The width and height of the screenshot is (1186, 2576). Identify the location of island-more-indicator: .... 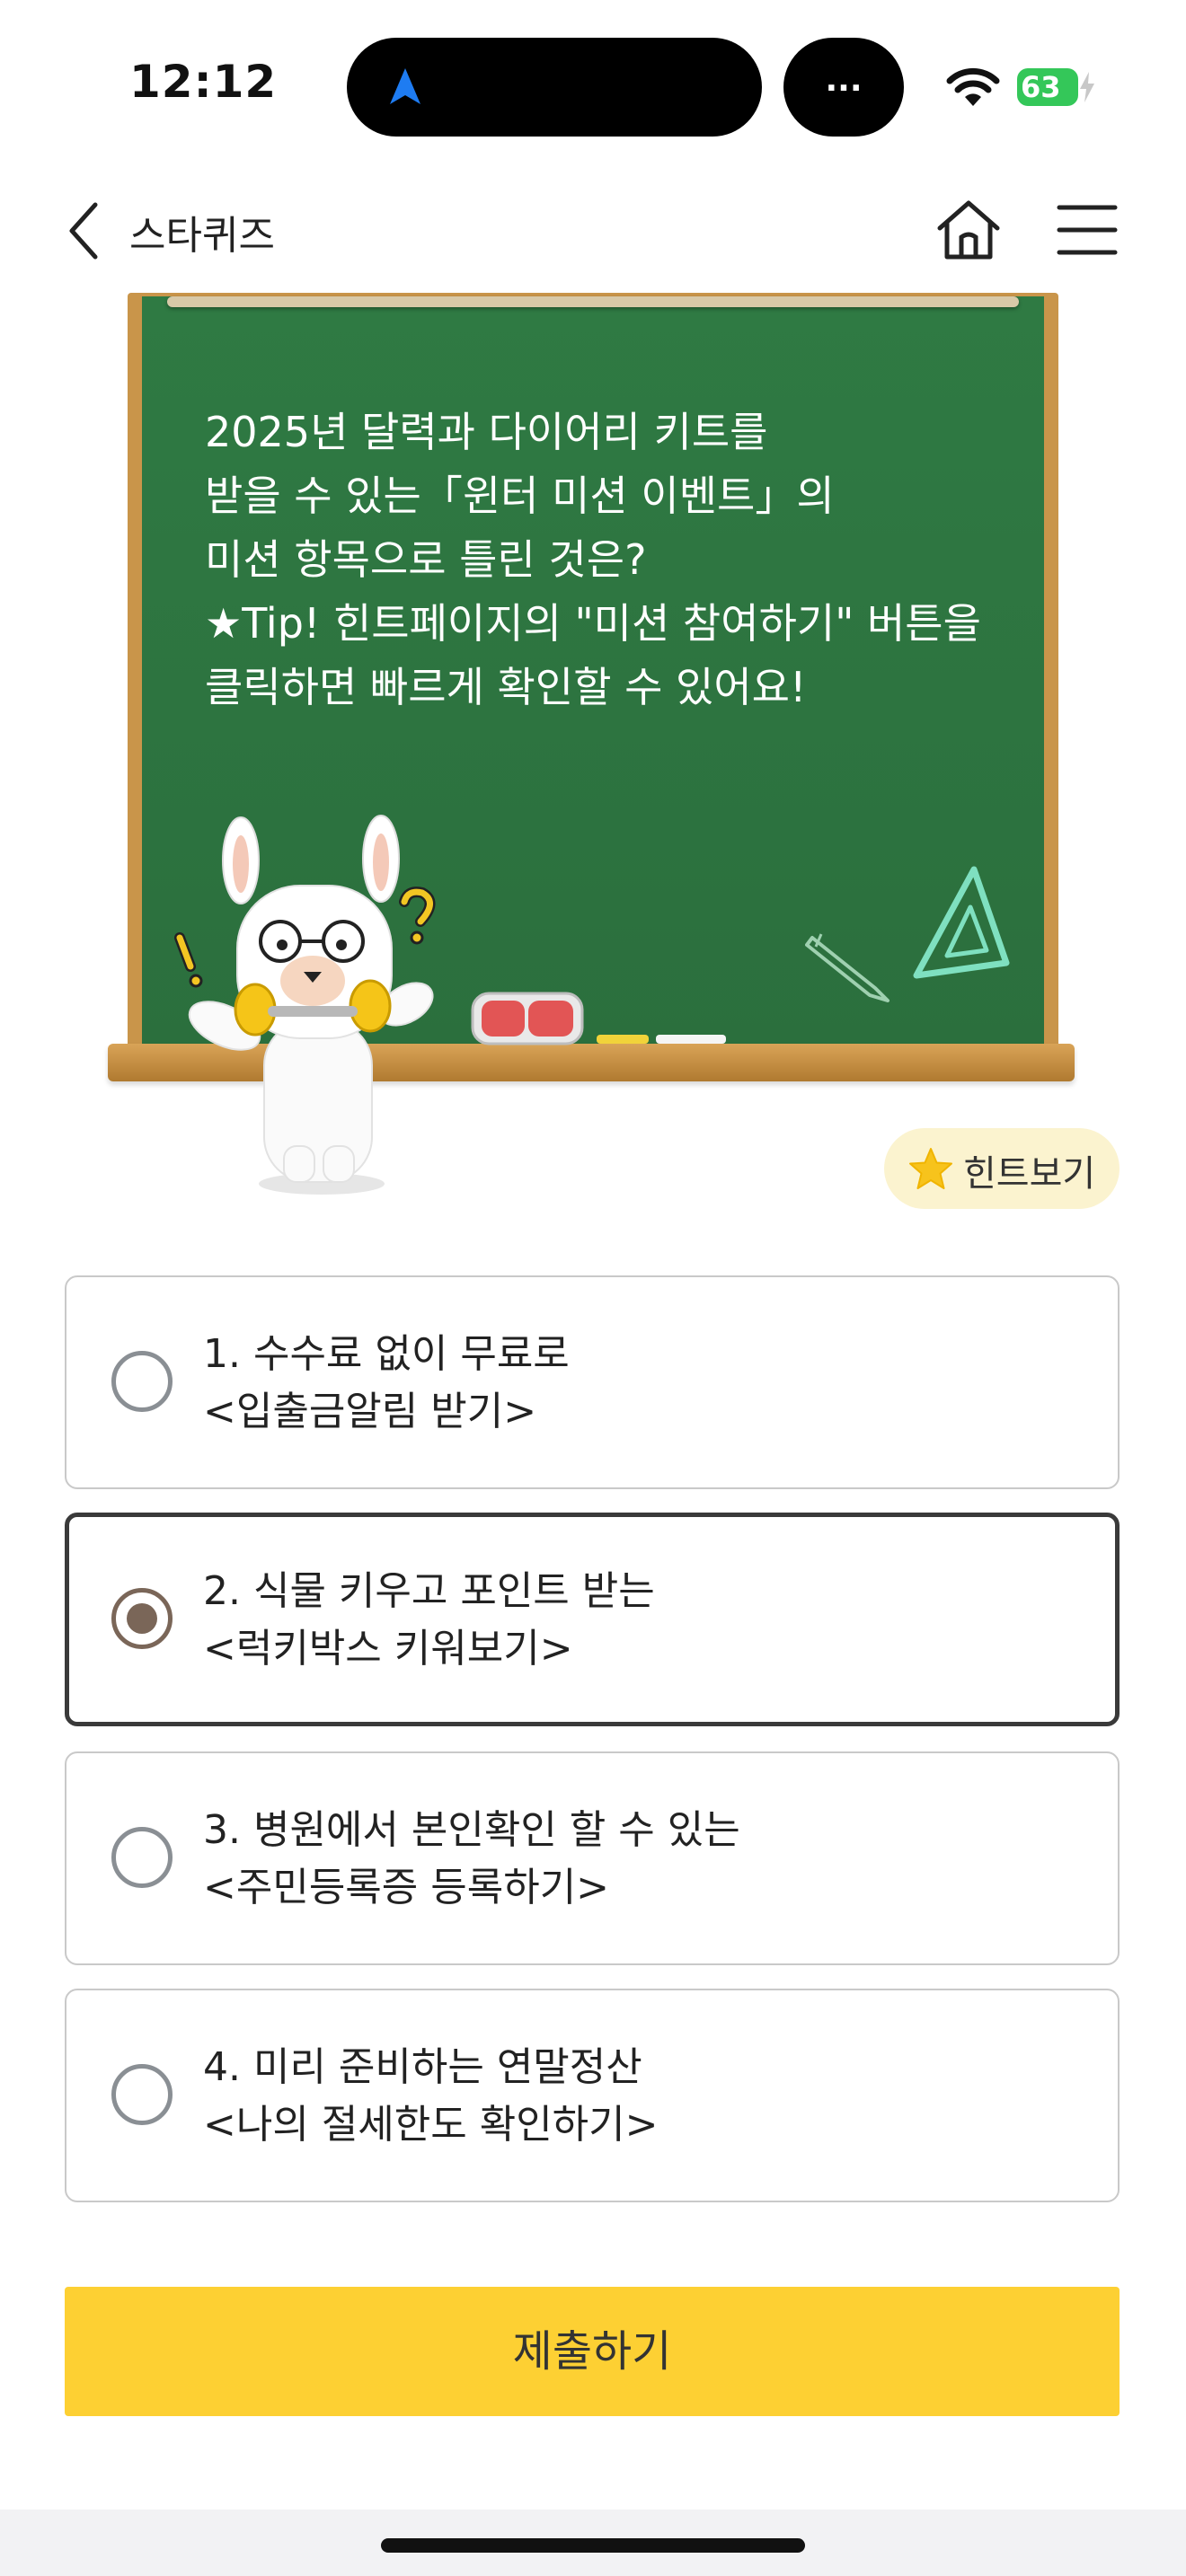
(843, 87).